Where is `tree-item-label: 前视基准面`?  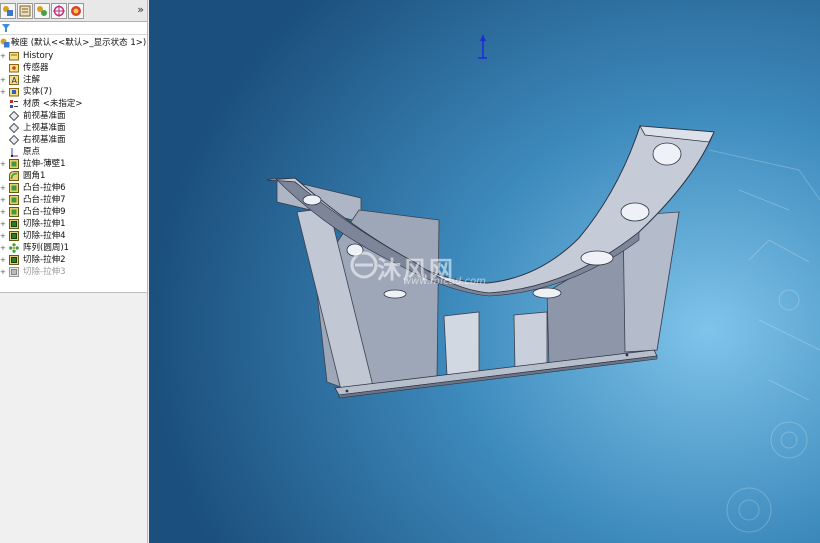
tree-item-label: 前视基准面 is located at coordinates (44, 116).